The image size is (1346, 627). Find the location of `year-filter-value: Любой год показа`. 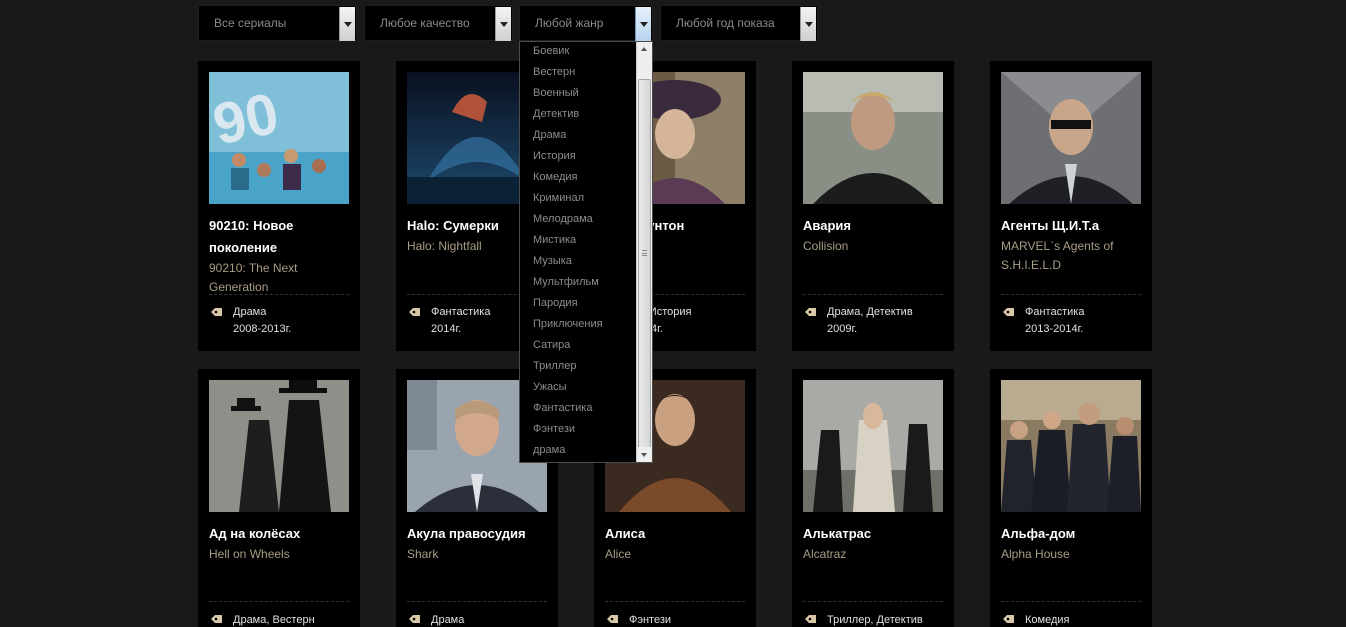

year-filter-value: Любой год показа is located at coordinates (725, 23).